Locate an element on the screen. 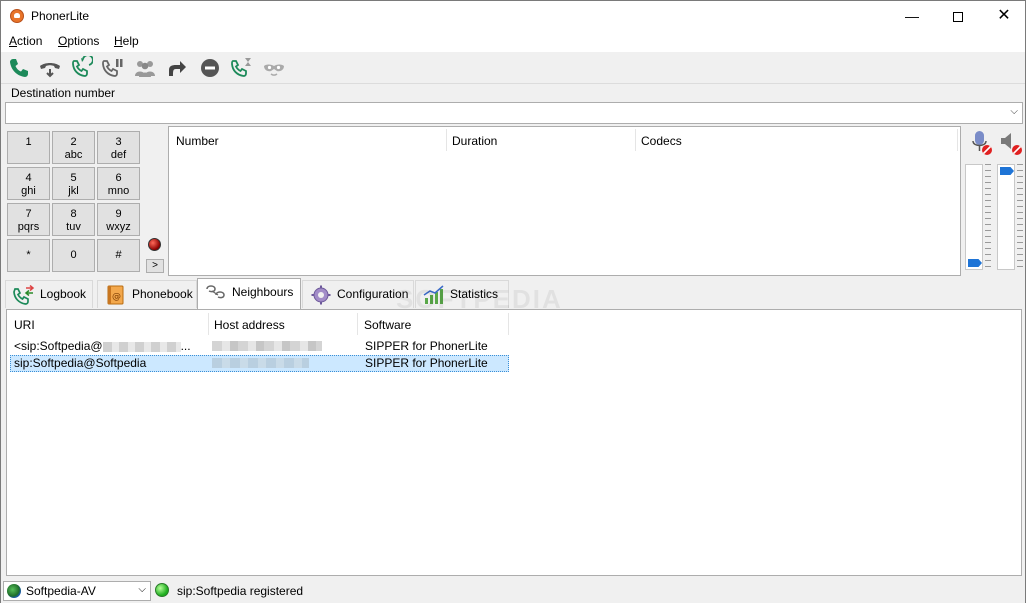 This screenshot has width=1026, height=603. status-bar: Softpedia-AV ⌵ sip:Softpedia registered is located at coordinates (513, 591).